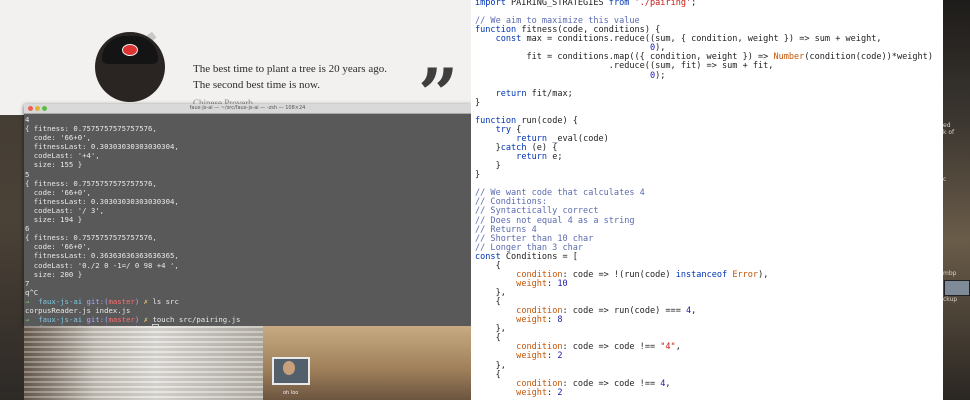 The image size is (970, 400). Describe the element at coordinates (539, 392) in the screenshot. I see `code-line: weight: 2` at that location.